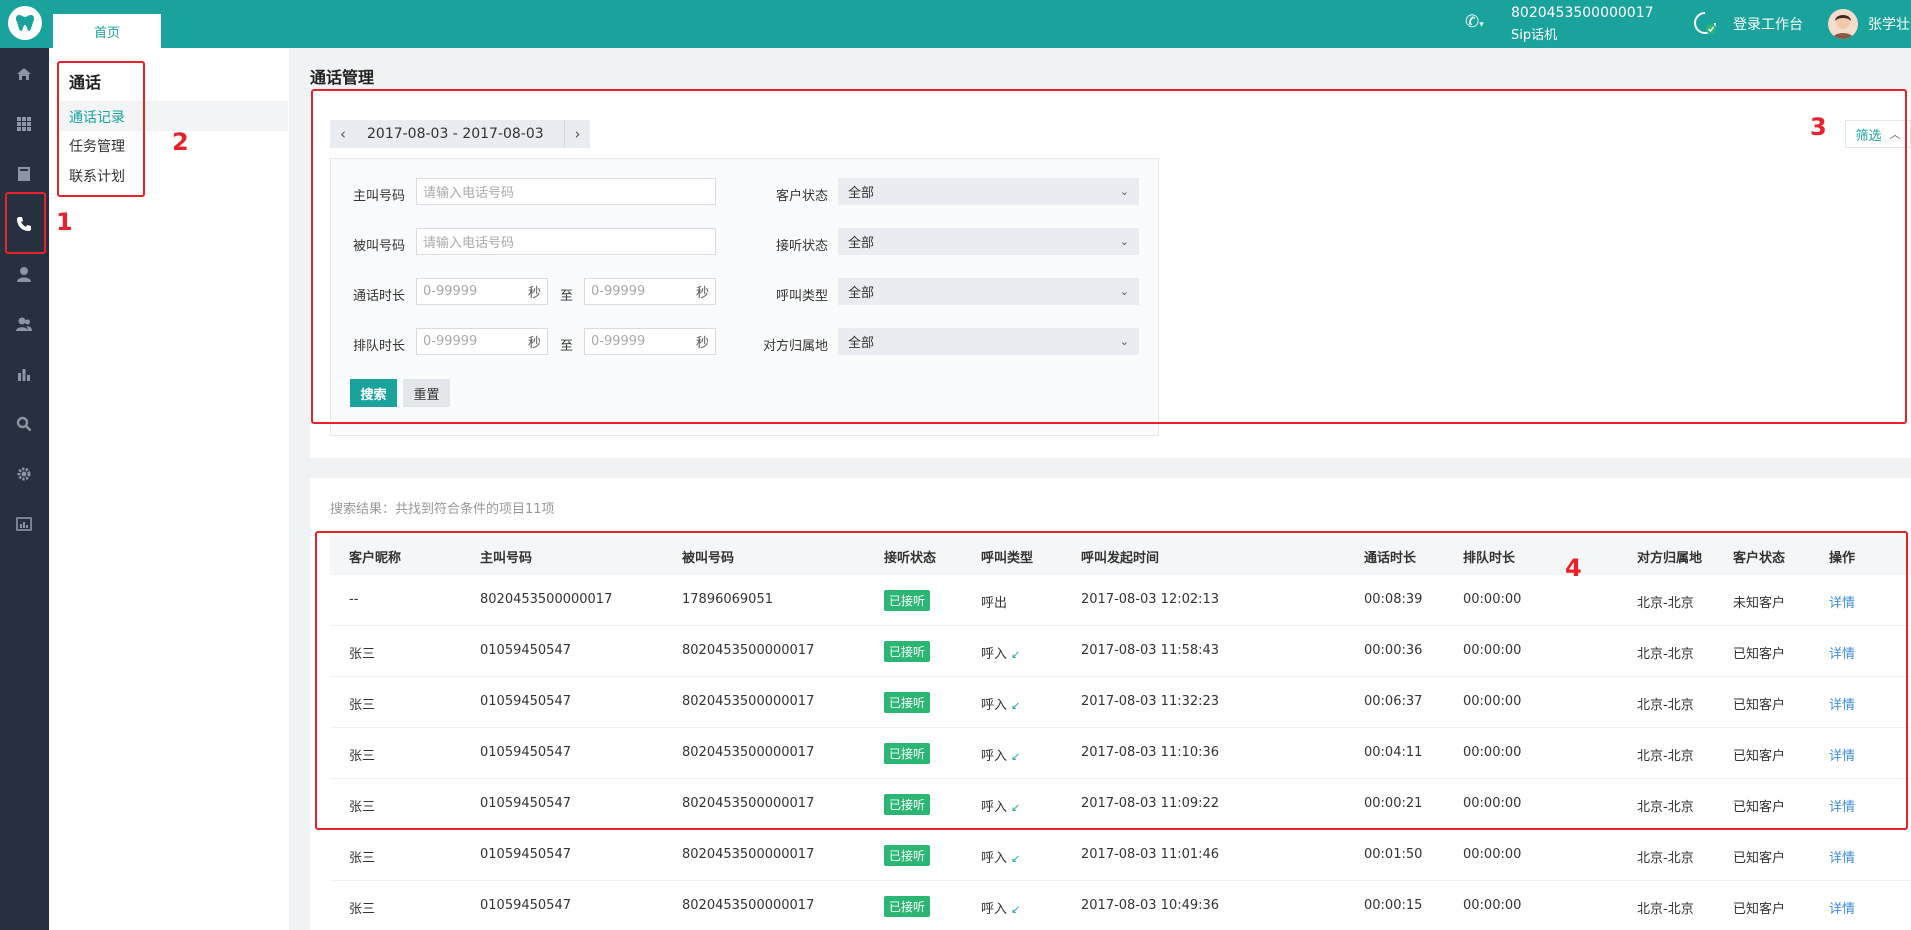  I want to click on sip-number: 8020453500000017, so click(1582, 13).